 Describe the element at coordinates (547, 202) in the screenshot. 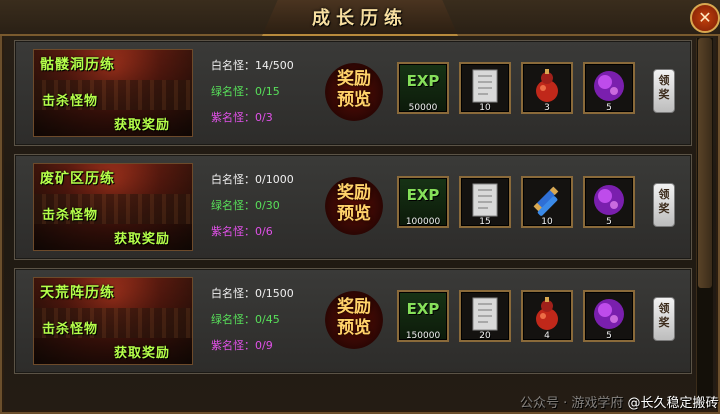

I see `reward-slot-rune-tube: 10` at that location.